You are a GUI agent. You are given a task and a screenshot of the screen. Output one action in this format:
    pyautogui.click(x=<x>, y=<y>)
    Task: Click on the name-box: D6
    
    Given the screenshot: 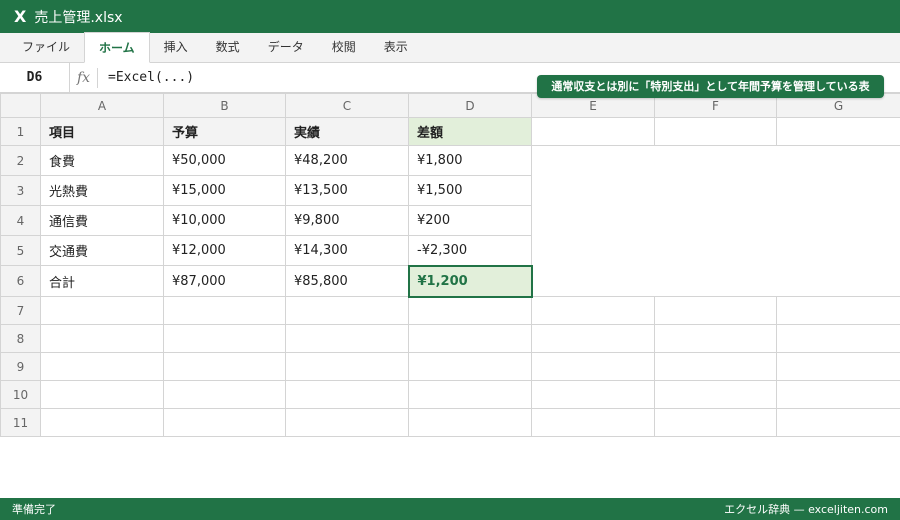 What is the action you would take?
    pyautogui.click(x=35, y=77)
    